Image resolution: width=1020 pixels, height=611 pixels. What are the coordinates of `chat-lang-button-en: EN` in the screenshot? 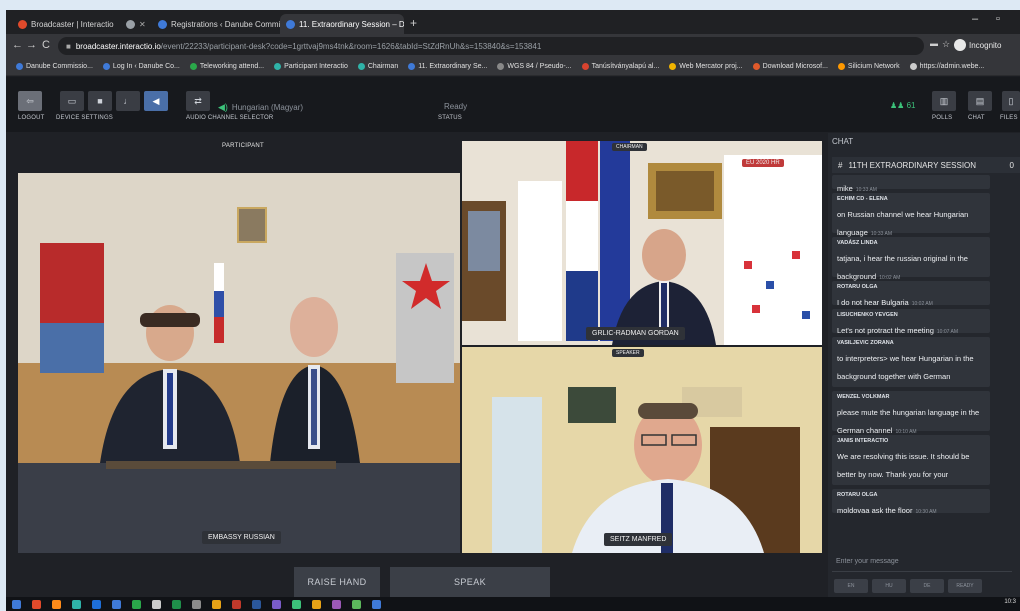 It's located at (851, 586).